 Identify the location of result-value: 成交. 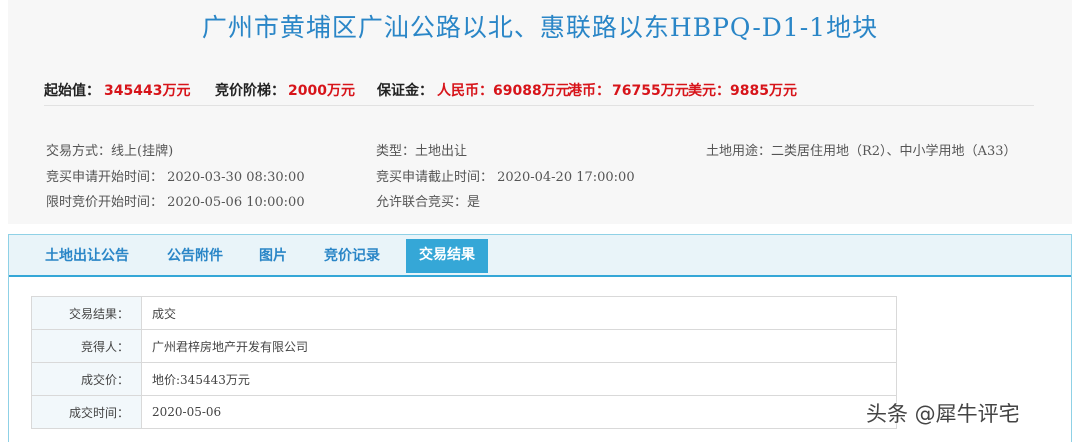
(519, 313).